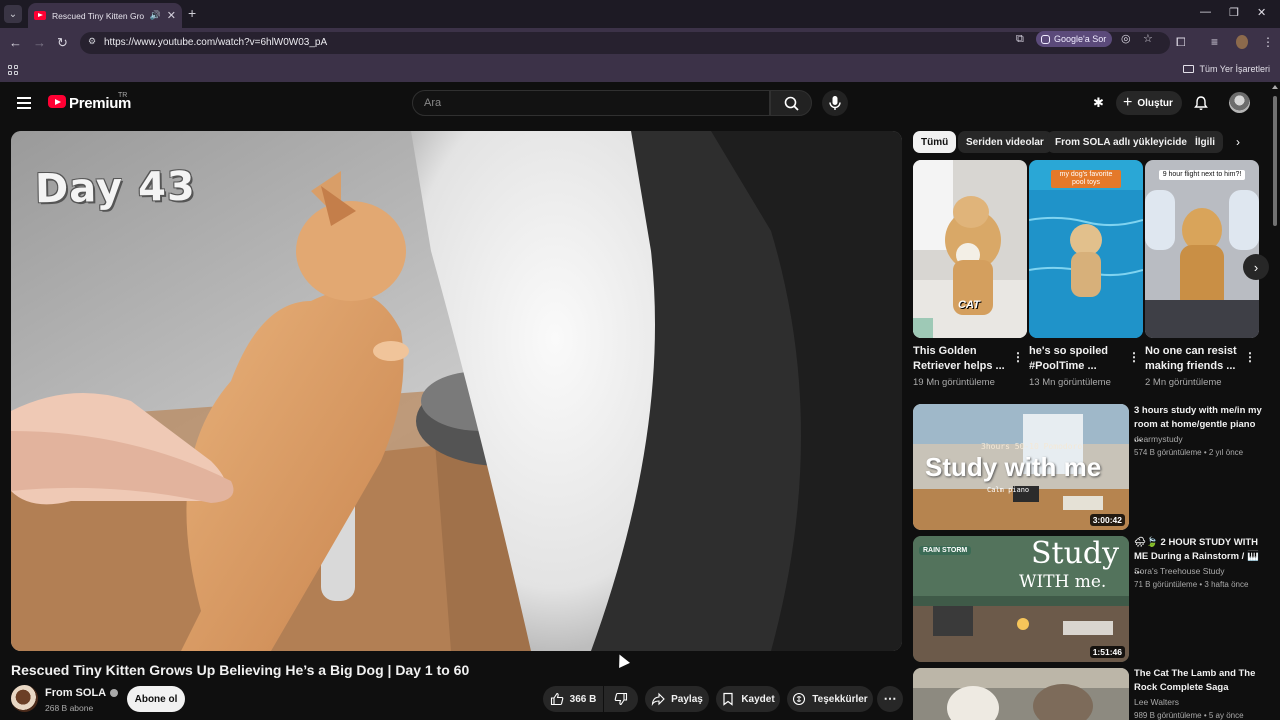  What do you see at coordinates (1191, 351) in the screenshot?
I see `short-title-line: No one can resist` at bounding box center [1191, 351].